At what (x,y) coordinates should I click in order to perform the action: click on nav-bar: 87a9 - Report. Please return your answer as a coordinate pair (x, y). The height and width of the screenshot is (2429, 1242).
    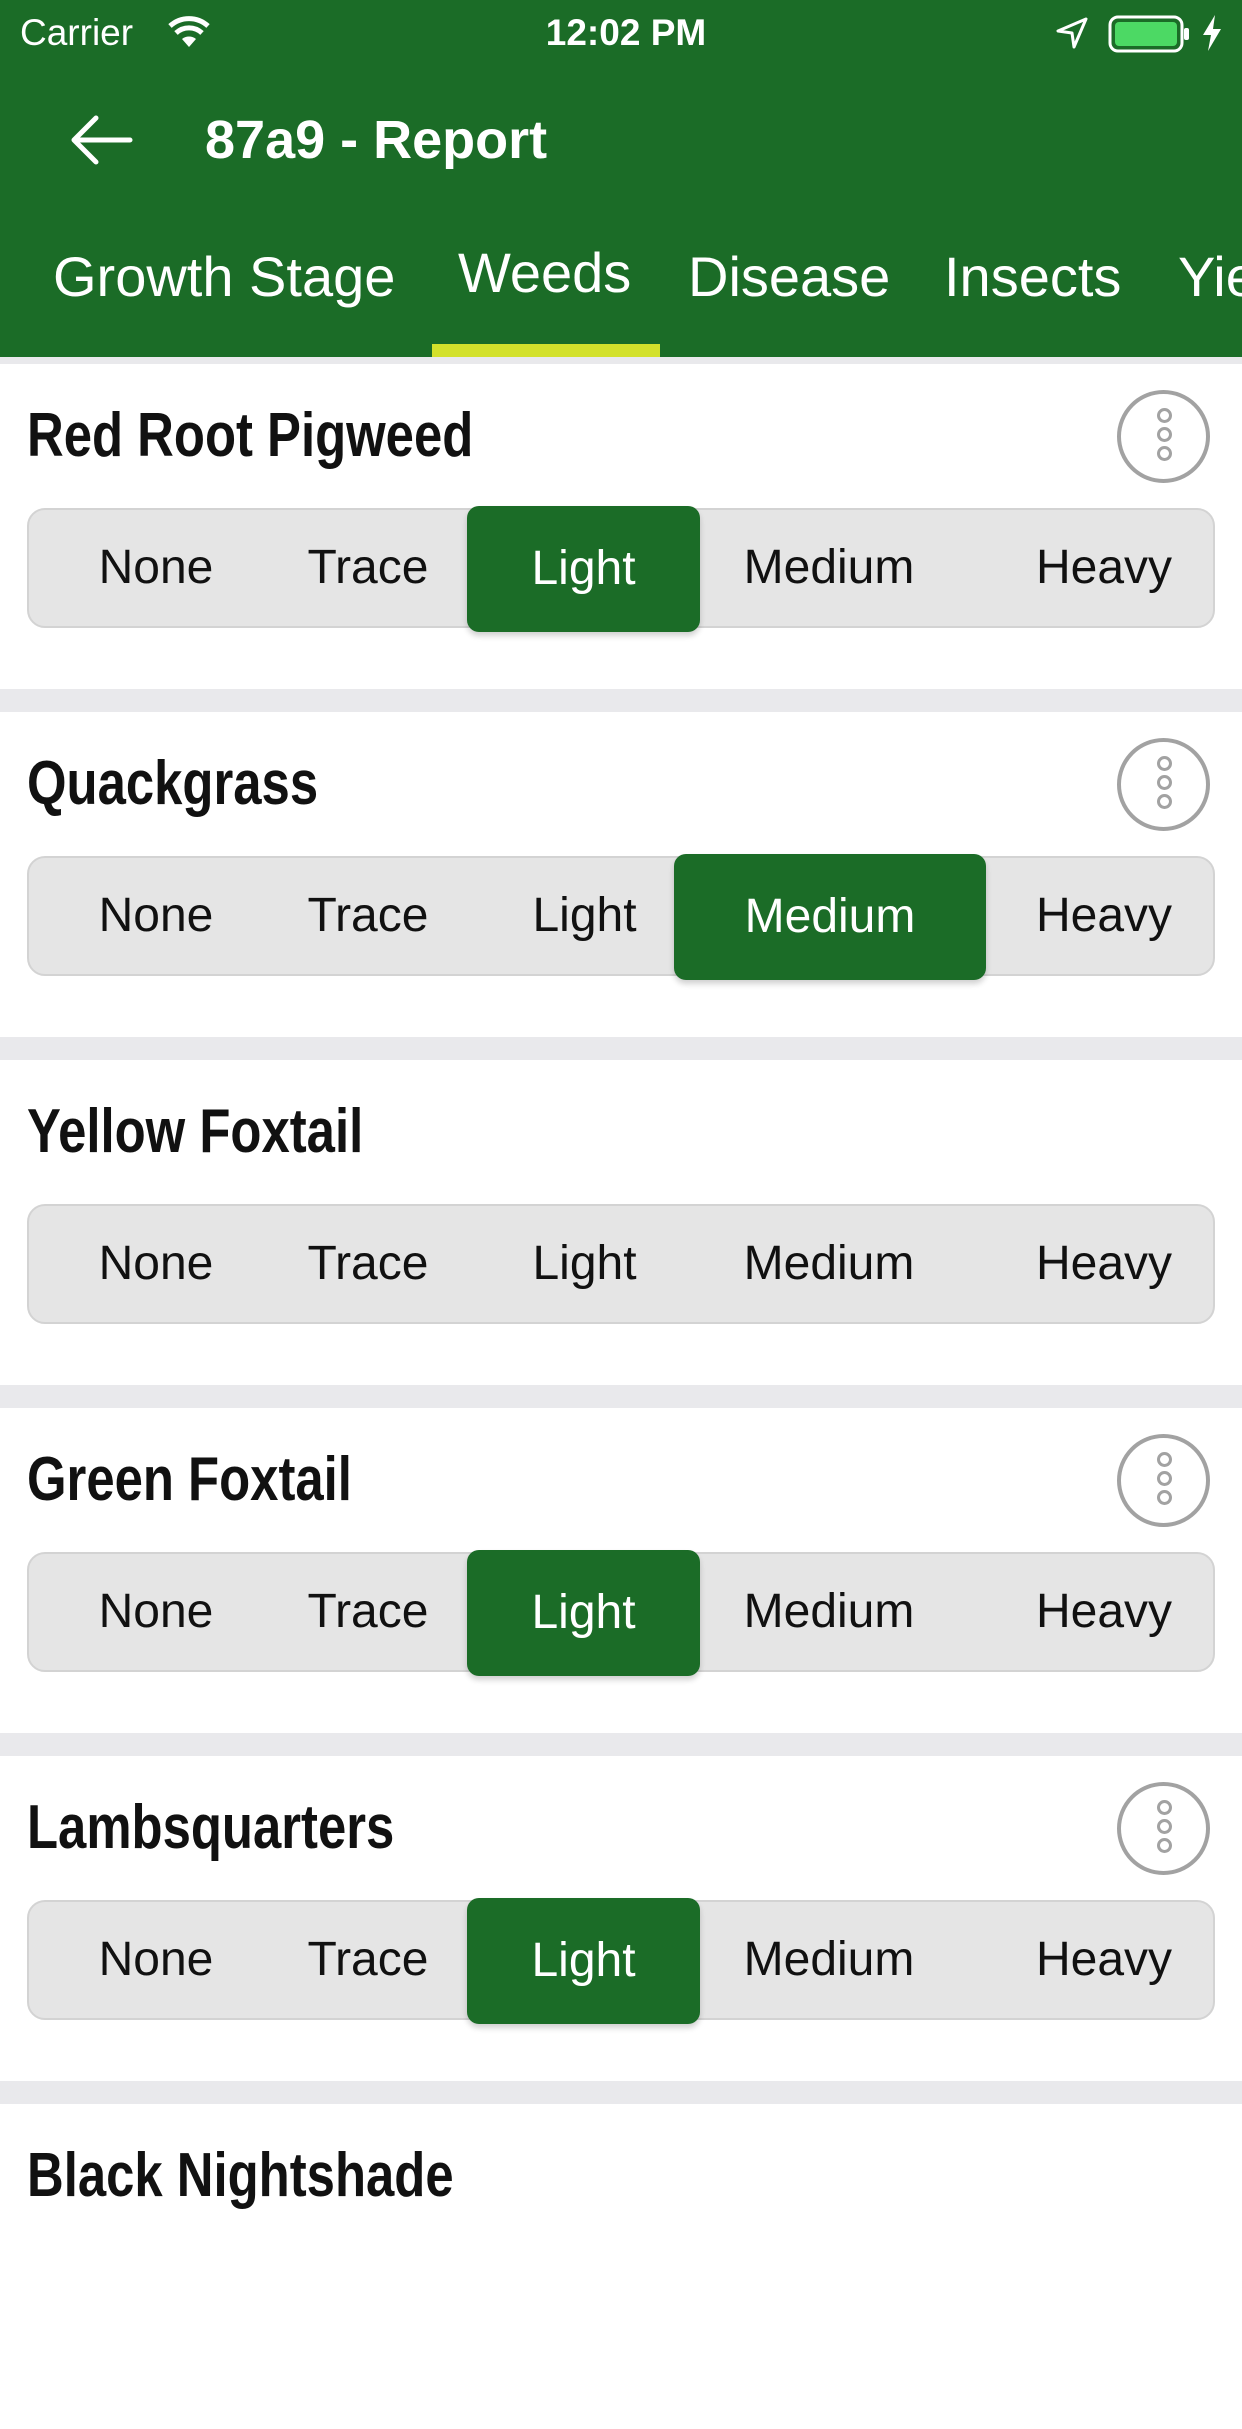
    Looking at the image, I should click on (621, 140).